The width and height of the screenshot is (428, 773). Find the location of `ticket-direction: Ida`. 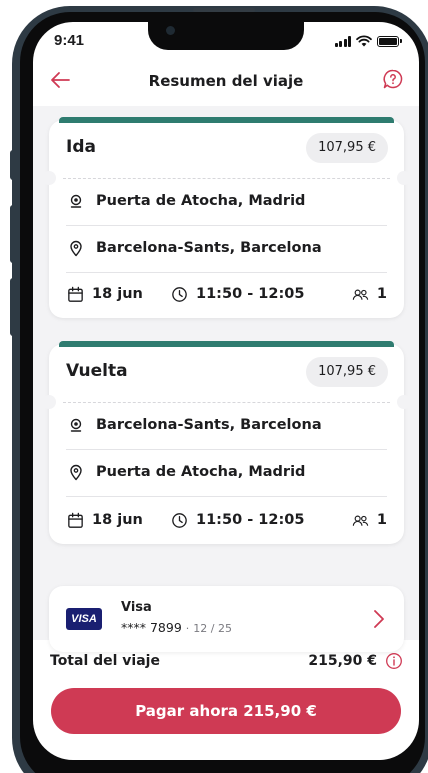

ticket-direction: Ida is located at coordinates (81, 147).